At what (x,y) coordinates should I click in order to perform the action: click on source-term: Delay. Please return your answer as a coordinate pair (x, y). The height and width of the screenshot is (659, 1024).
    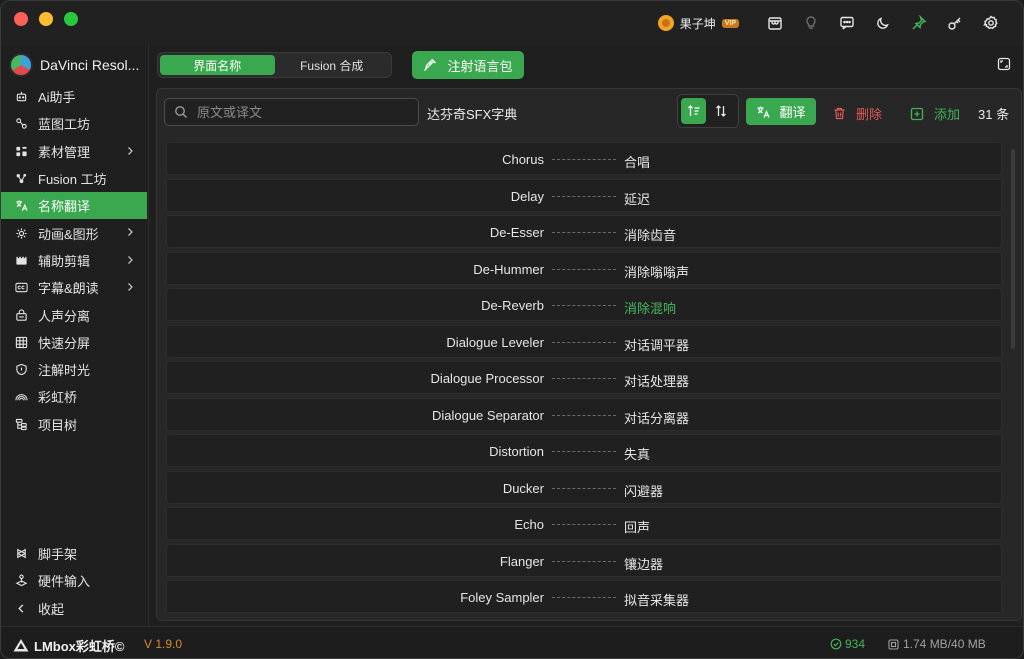
    Looking at the image, I should click on (527, 196).